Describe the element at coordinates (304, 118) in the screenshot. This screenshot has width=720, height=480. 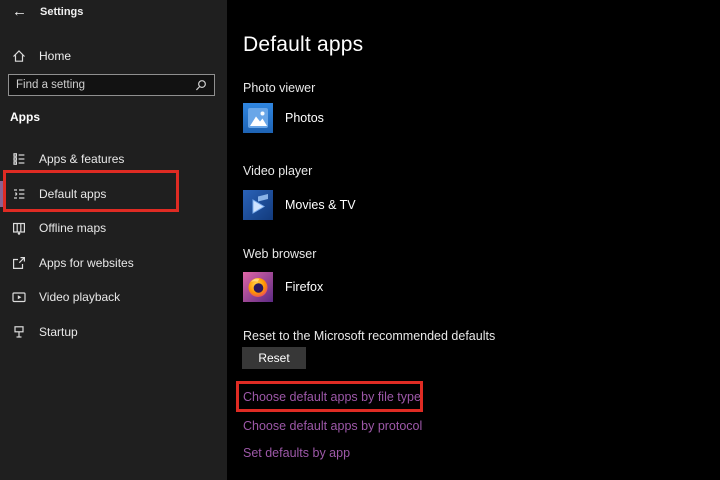
I see `app-name: Photos` at that location.